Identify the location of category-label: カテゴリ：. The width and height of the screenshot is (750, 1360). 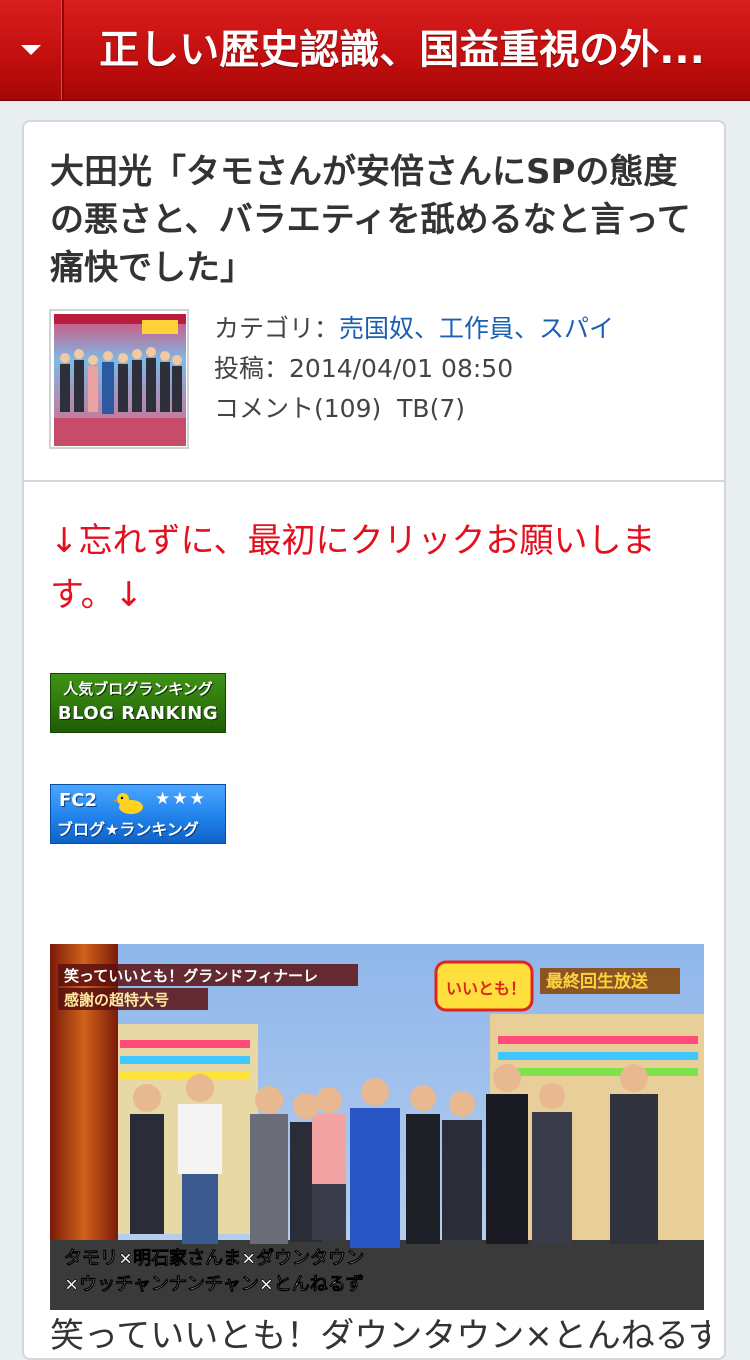
(277, 328).